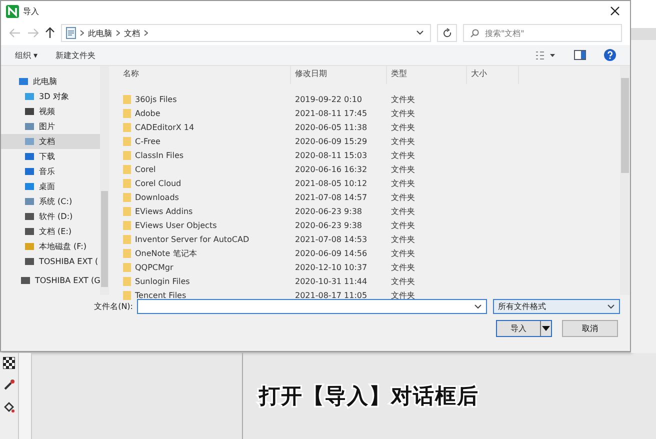 Image resolution: width=656 pixels, height=439 pixels. I want to click on modified-date: 2020-12-10 10:37, so click(331, 267).